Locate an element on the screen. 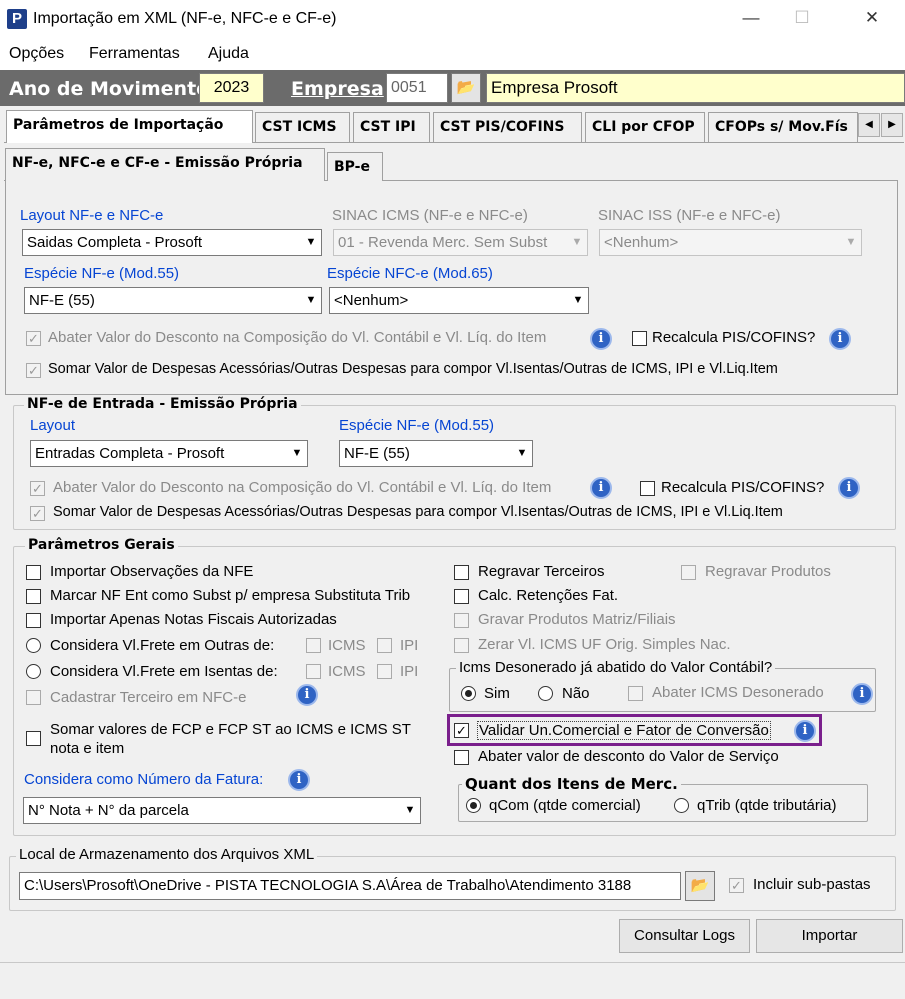  quant-title: Quant dos Itens de Merc. is located at coordinates (571, 784).